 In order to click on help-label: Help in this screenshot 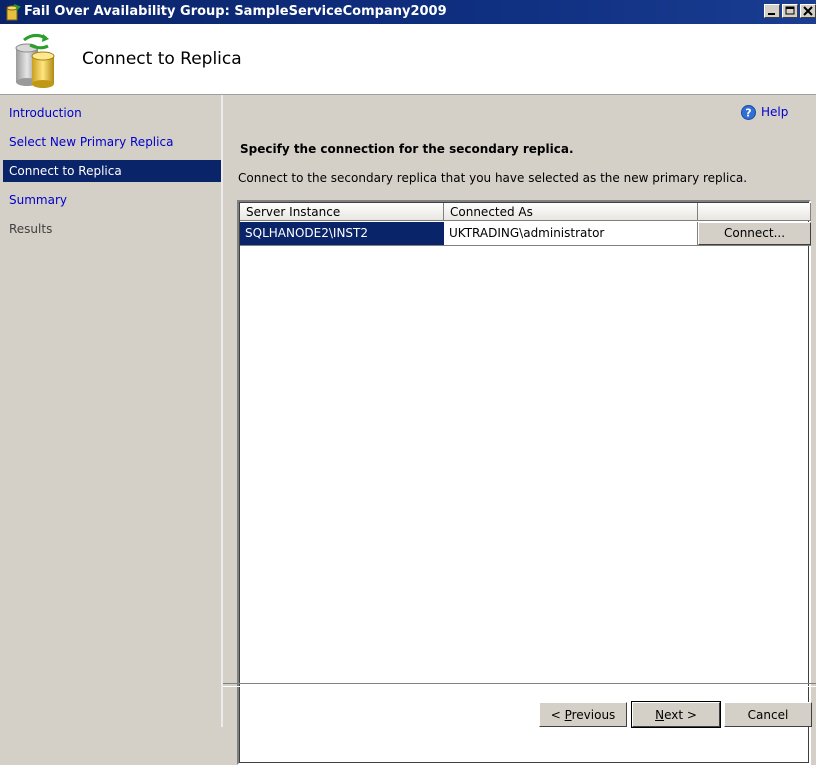, I will do `click(775, 112)`.